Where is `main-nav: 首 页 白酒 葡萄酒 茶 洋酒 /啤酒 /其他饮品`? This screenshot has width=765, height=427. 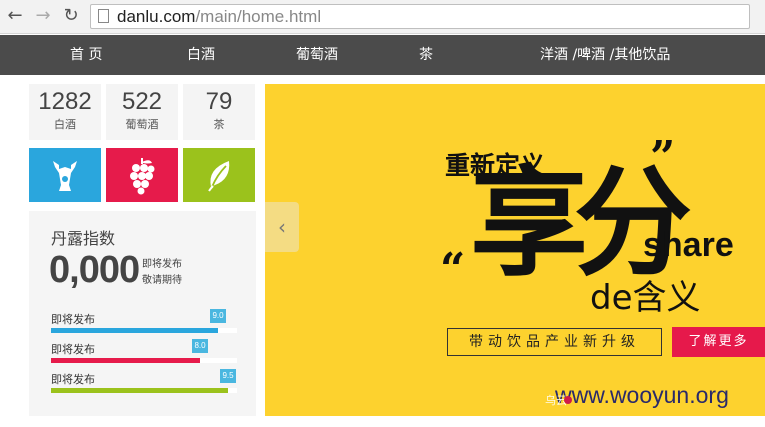
main-nav: 首 页 白酒 葡萄酒 茶 洋酒 /啤酒 /其他饮品 is located at coordinates (382, 55).